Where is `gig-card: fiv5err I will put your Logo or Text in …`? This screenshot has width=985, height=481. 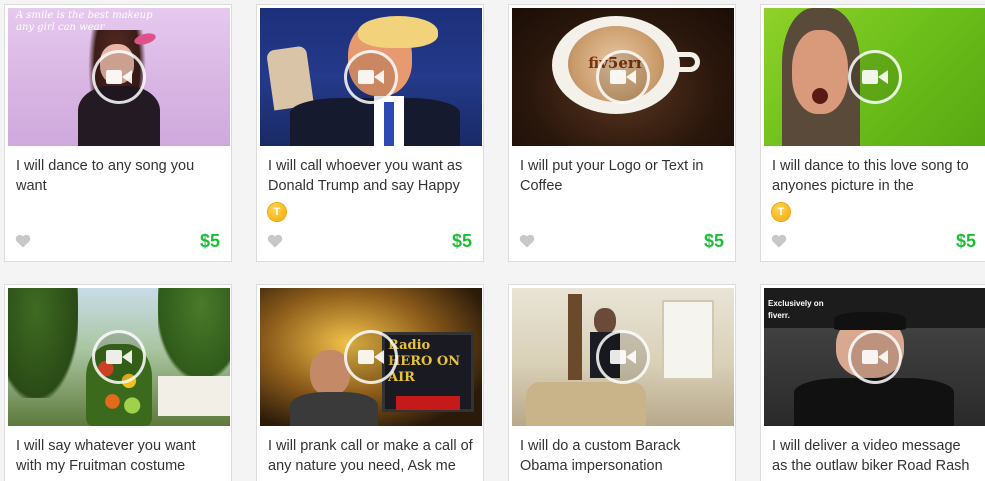 gig-card: fiv5err I will put your Logo or Text in … is located at coordinates (622, 133).